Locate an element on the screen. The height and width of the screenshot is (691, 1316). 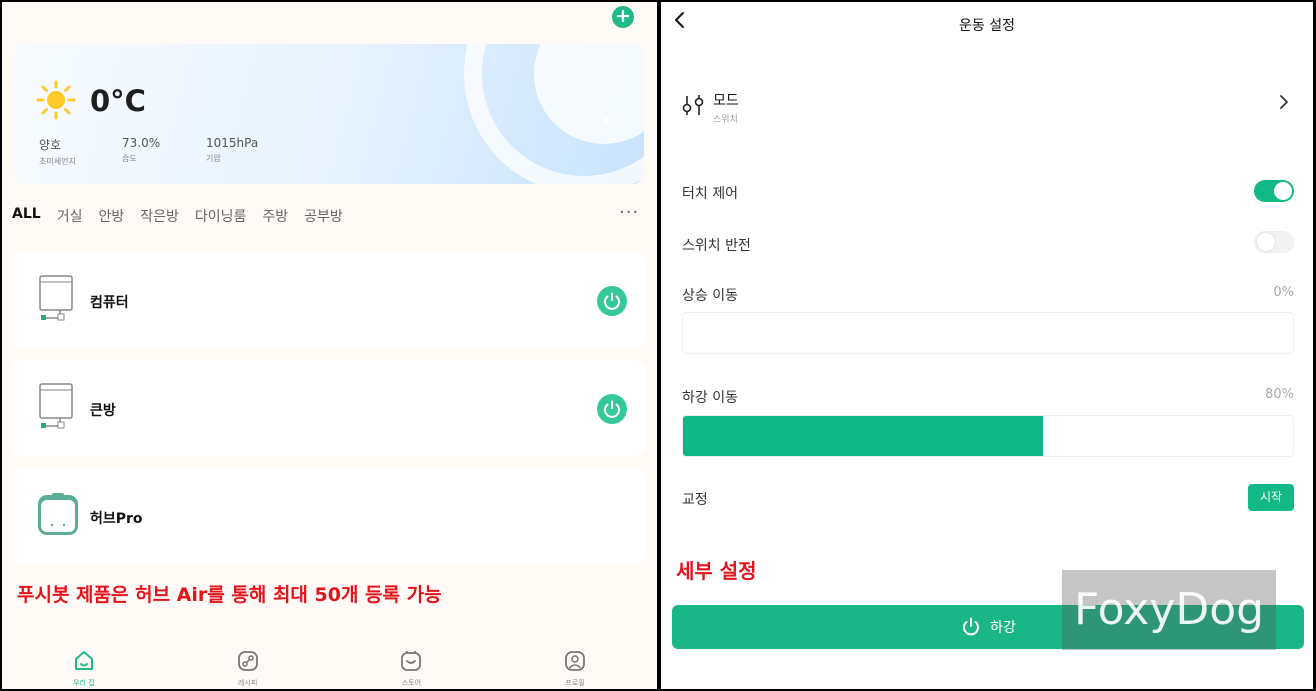
tab-master-bedroom: 안방 is located at coordinates (111, 216).